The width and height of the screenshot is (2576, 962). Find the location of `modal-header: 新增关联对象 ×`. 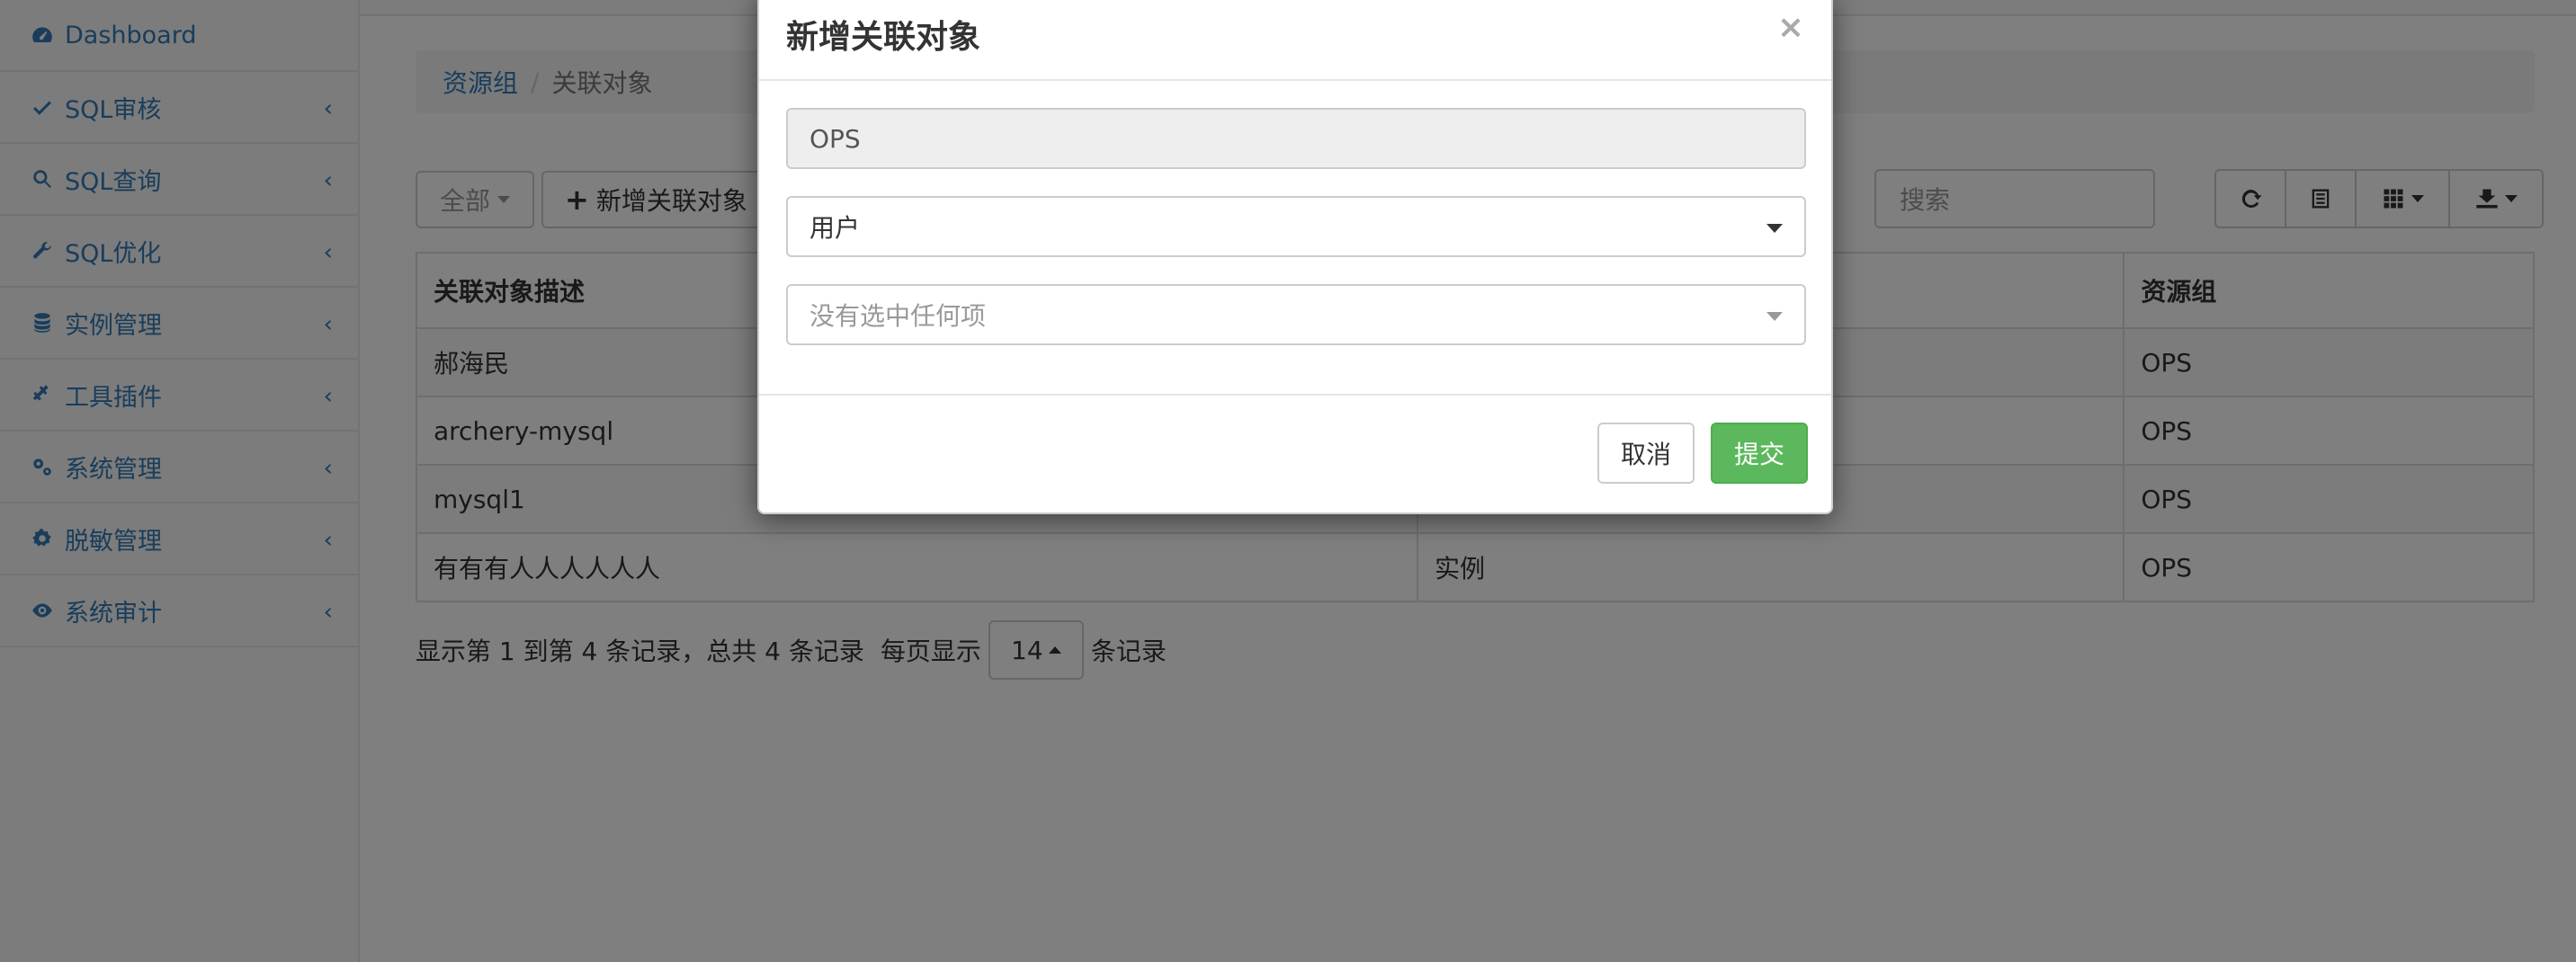

modal-header: 新增关联对象 × is located at coordinates (1295, 40).